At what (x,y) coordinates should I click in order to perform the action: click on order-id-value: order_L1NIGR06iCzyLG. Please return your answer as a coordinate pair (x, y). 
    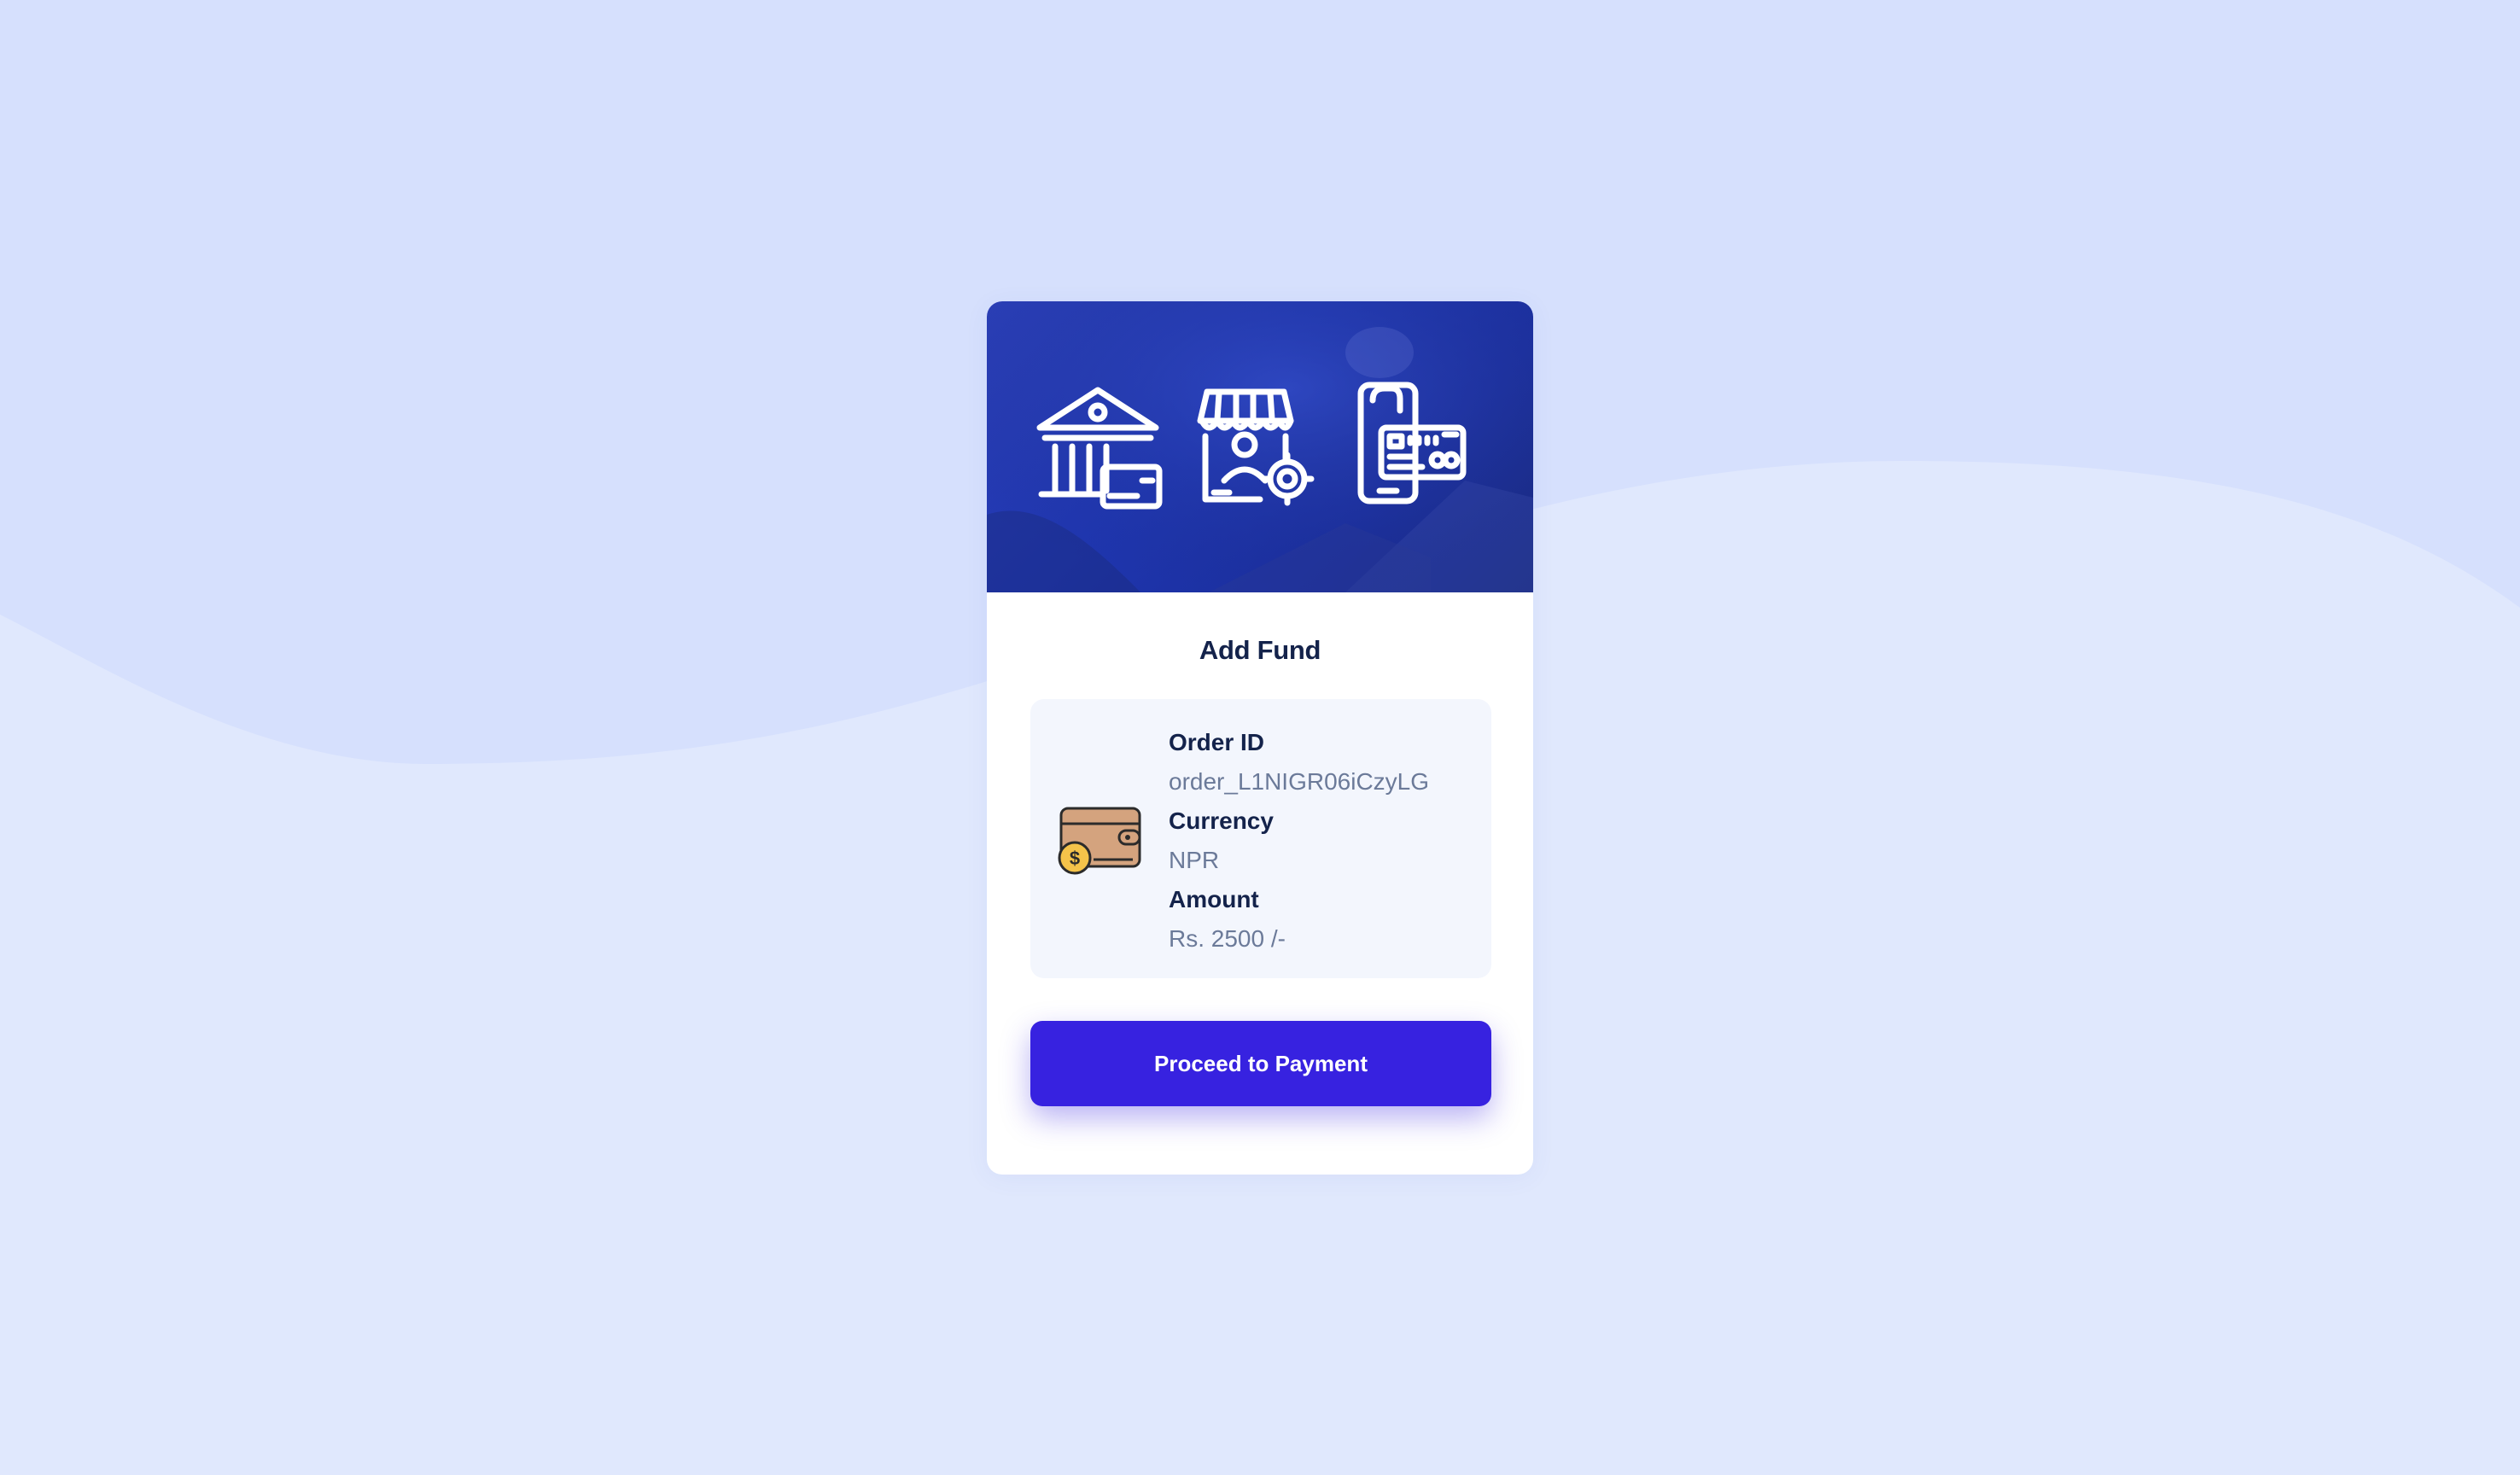
    Looking at the image, I should click on (1299, 781).